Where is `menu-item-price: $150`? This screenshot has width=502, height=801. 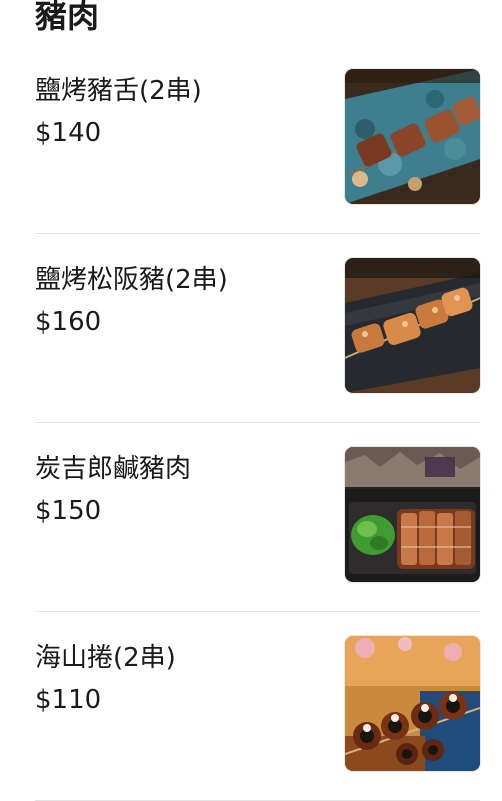
menu-item-price: $150 is located at coordinates (68, 511).